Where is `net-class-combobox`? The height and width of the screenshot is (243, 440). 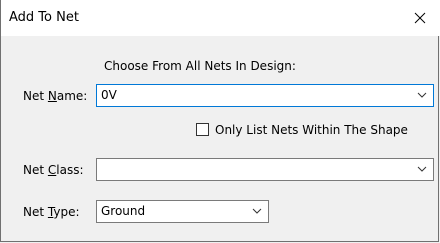
net-class-combobox is located at coordinates (265, 169).